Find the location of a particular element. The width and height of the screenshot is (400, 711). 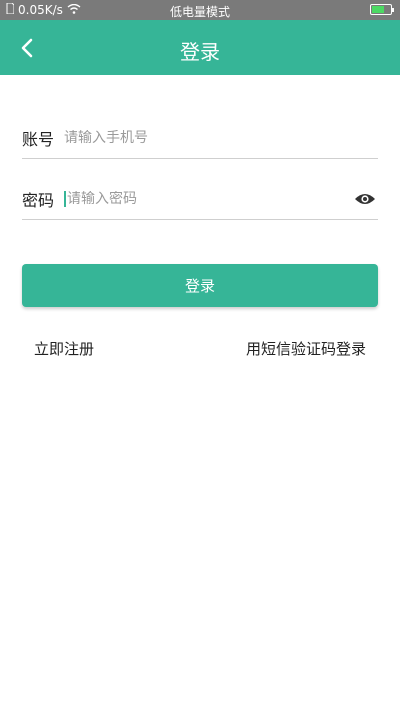

account-label: 账号 is located at coordinates (38, 139).